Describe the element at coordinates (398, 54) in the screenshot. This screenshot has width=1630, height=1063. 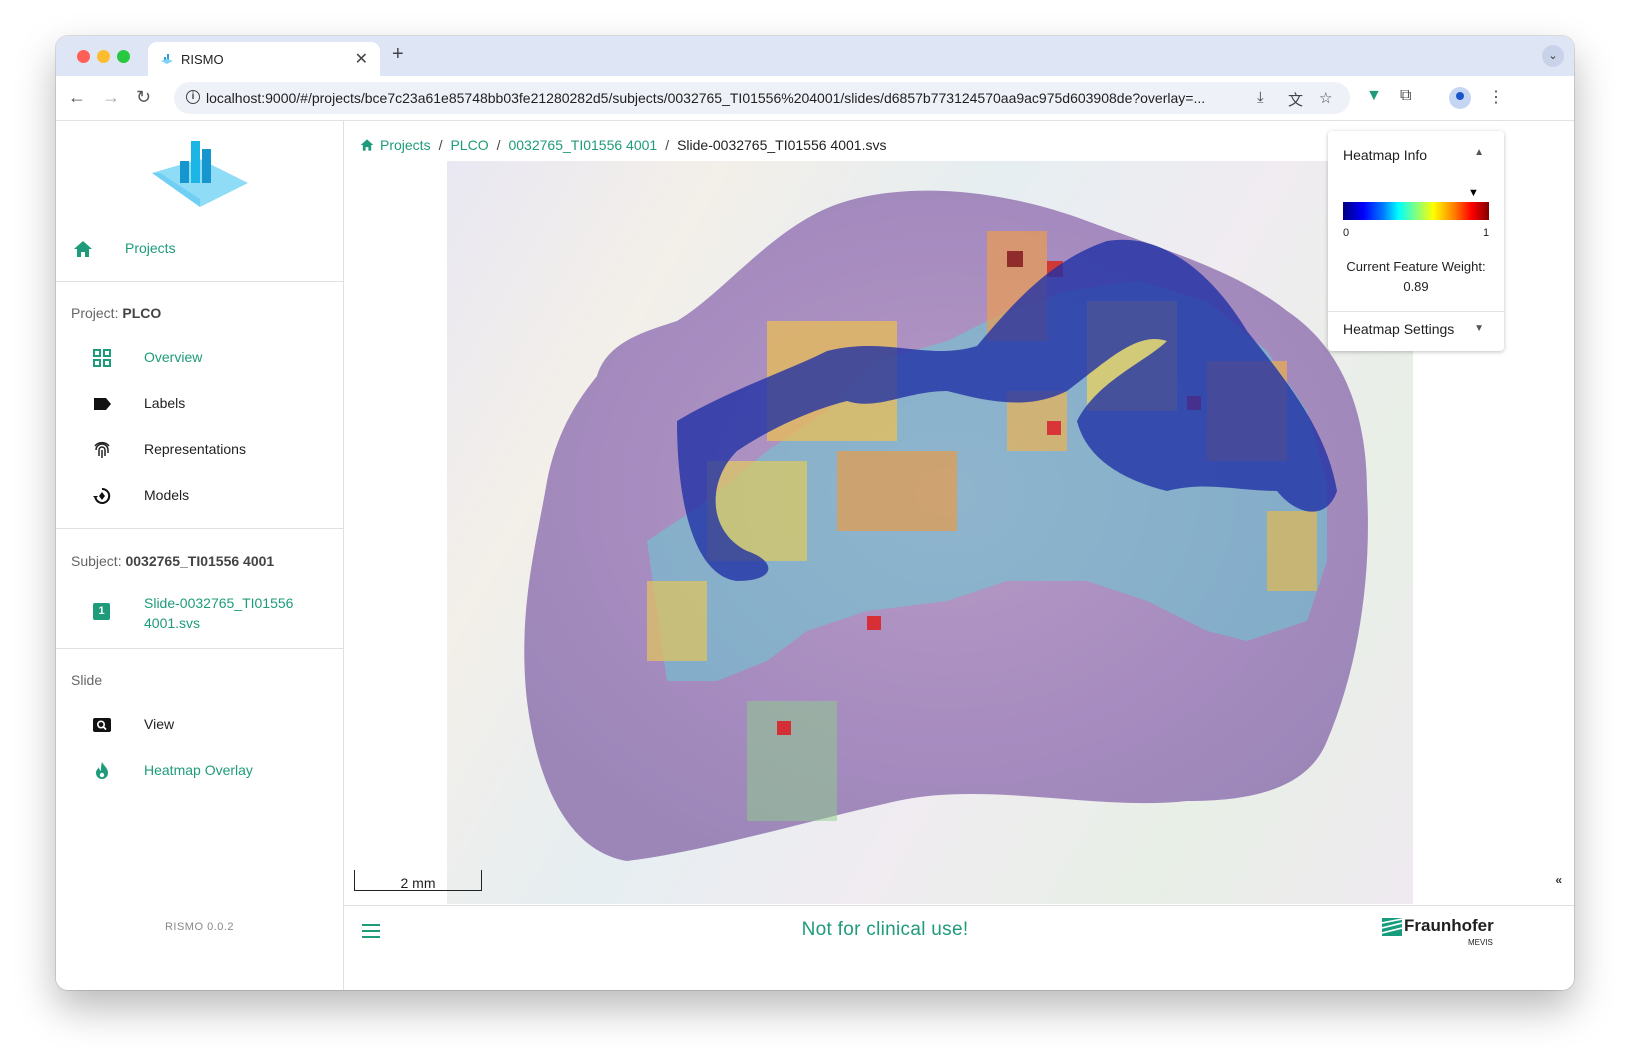
I see `new-tab-icon: +` at that location.